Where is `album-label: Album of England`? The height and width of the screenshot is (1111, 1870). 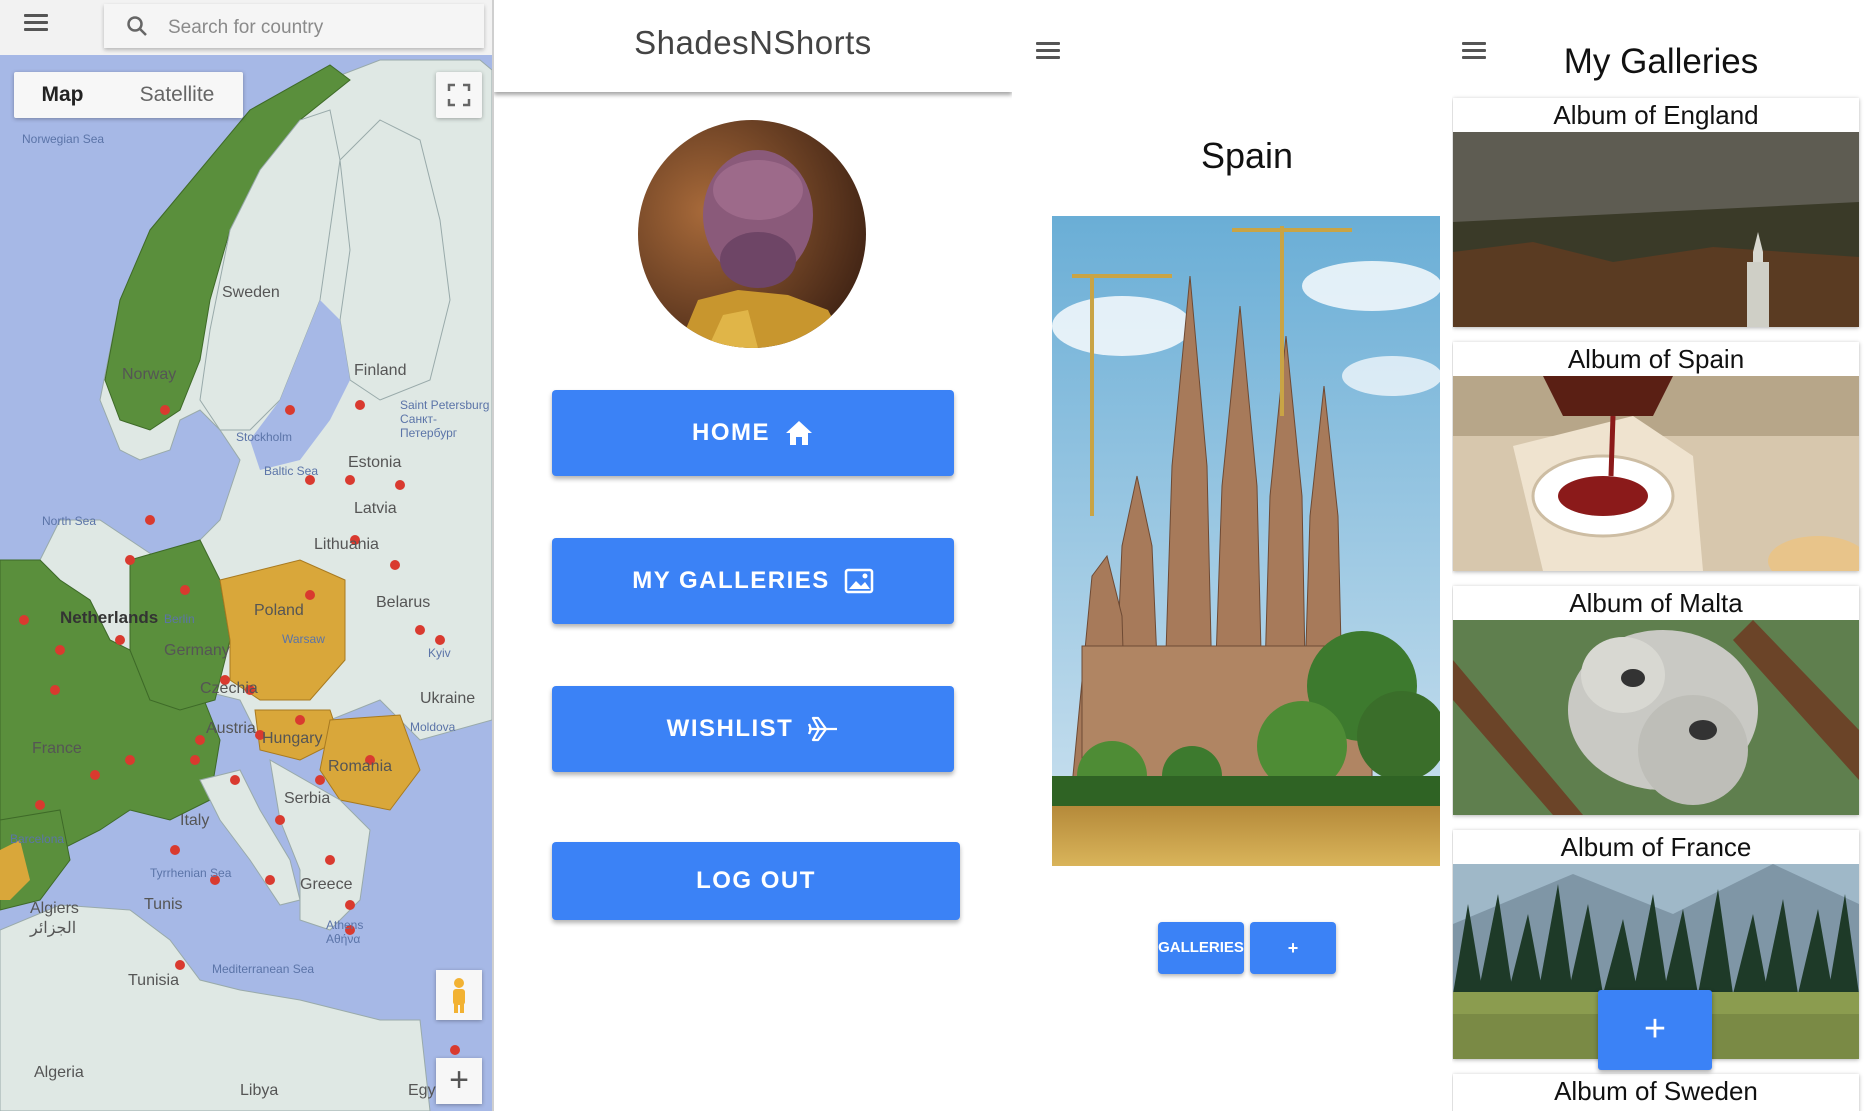
album-label: Album of England is located at coordinates (1656, 115).